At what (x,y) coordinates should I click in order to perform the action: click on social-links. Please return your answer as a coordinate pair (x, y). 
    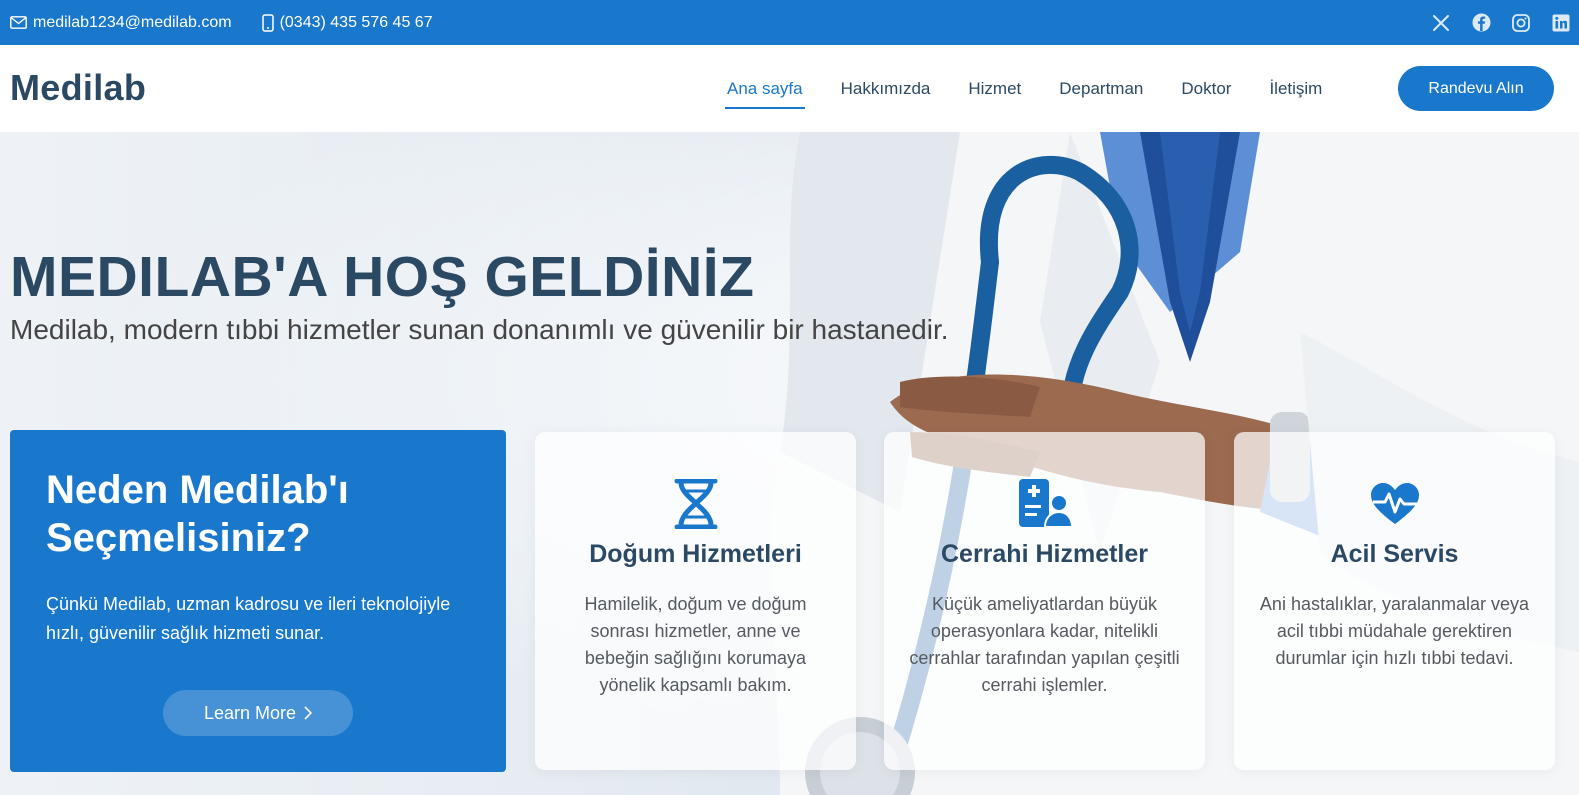
    Looking at the image, I should click on (1491, 22).